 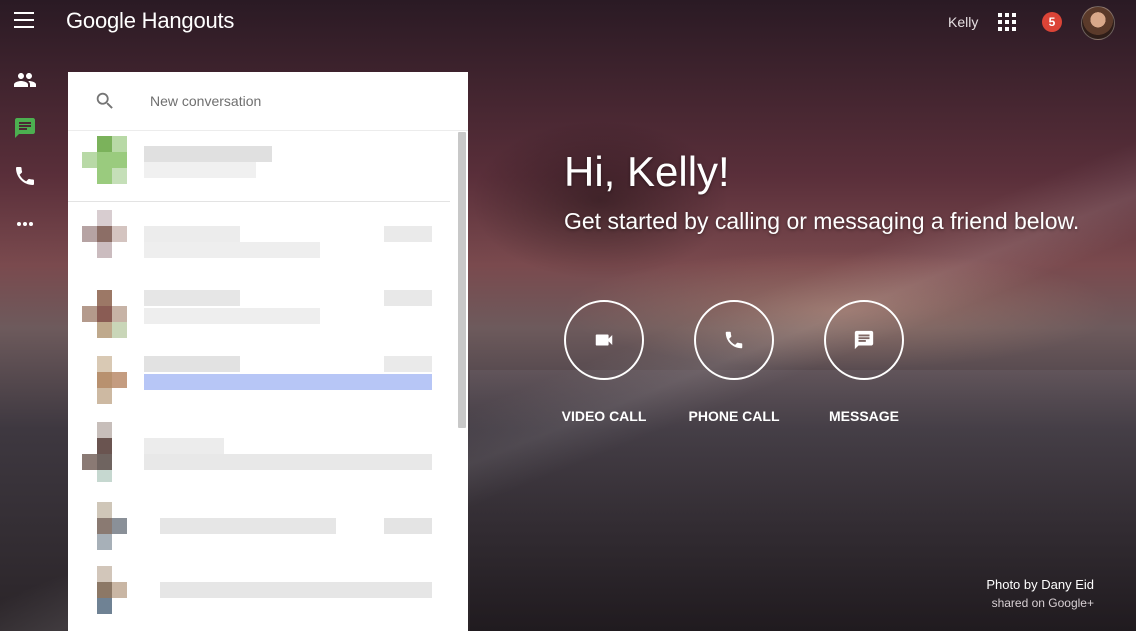 I want to click on notification-badge: 5, so click(x=1052, y=22).